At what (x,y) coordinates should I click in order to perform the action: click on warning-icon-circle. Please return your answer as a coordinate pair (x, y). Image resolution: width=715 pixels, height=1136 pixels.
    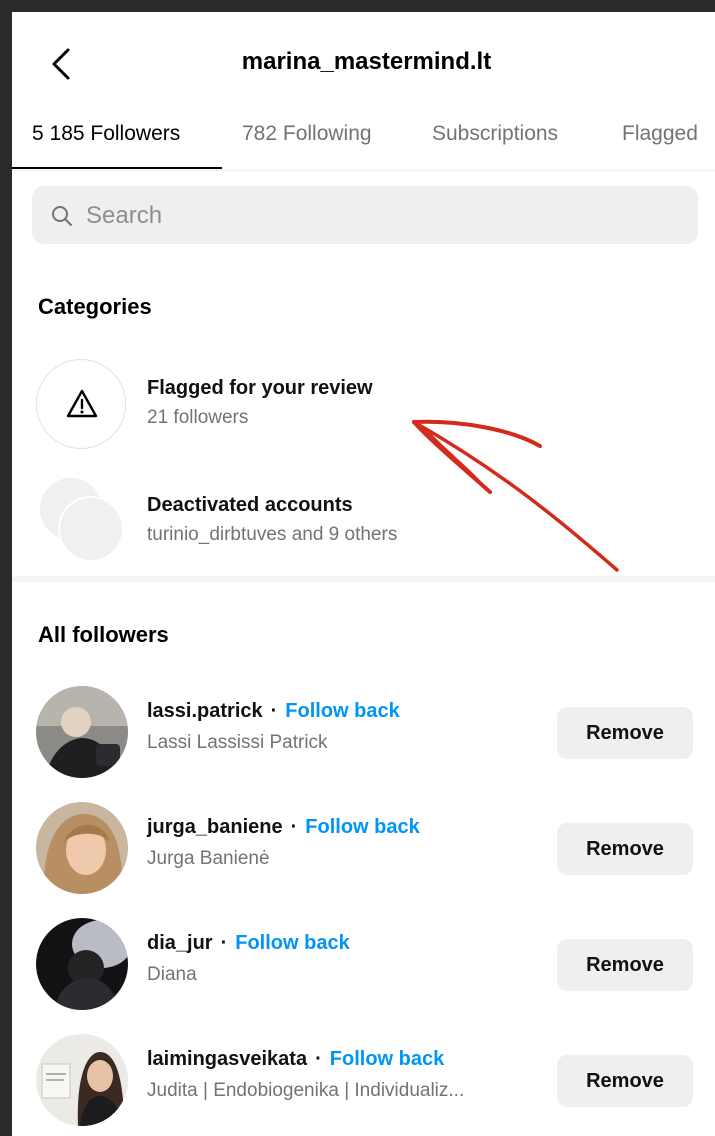
    Looking at the image, I should click on (81, 404).